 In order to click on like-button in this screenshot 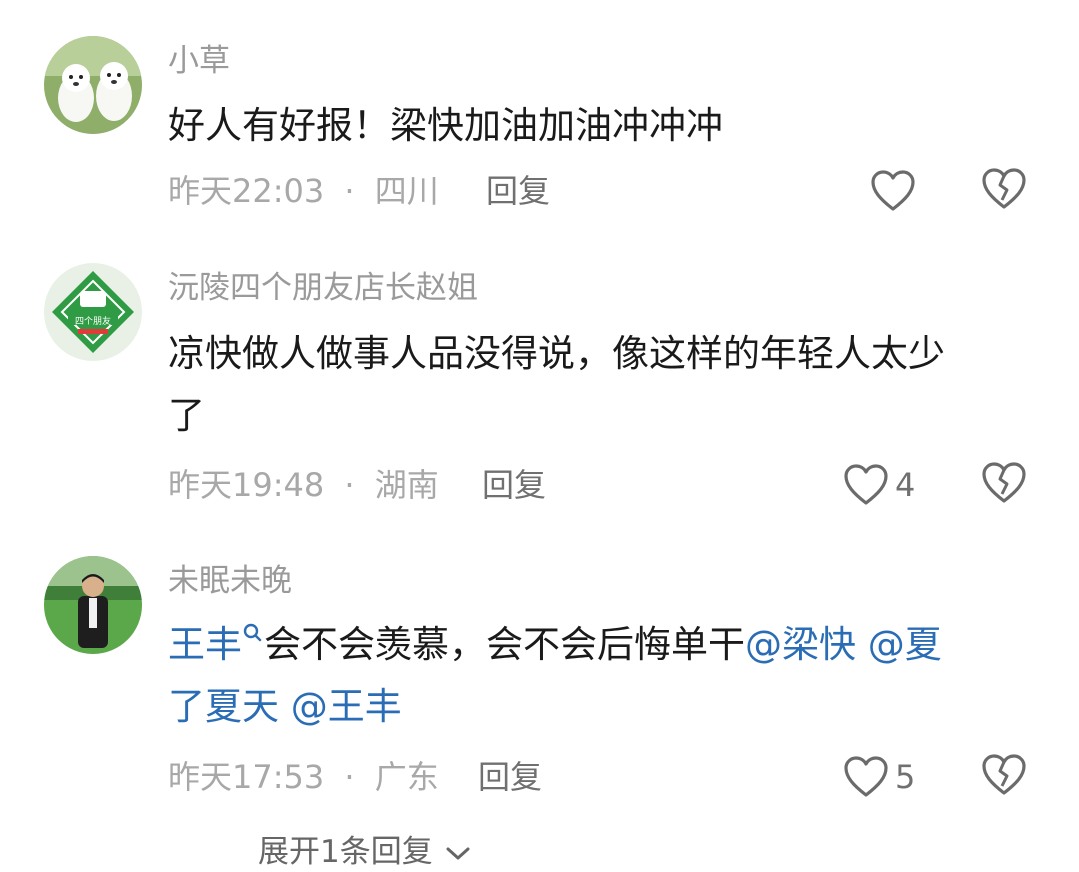, I will do `click(896, 191)`.